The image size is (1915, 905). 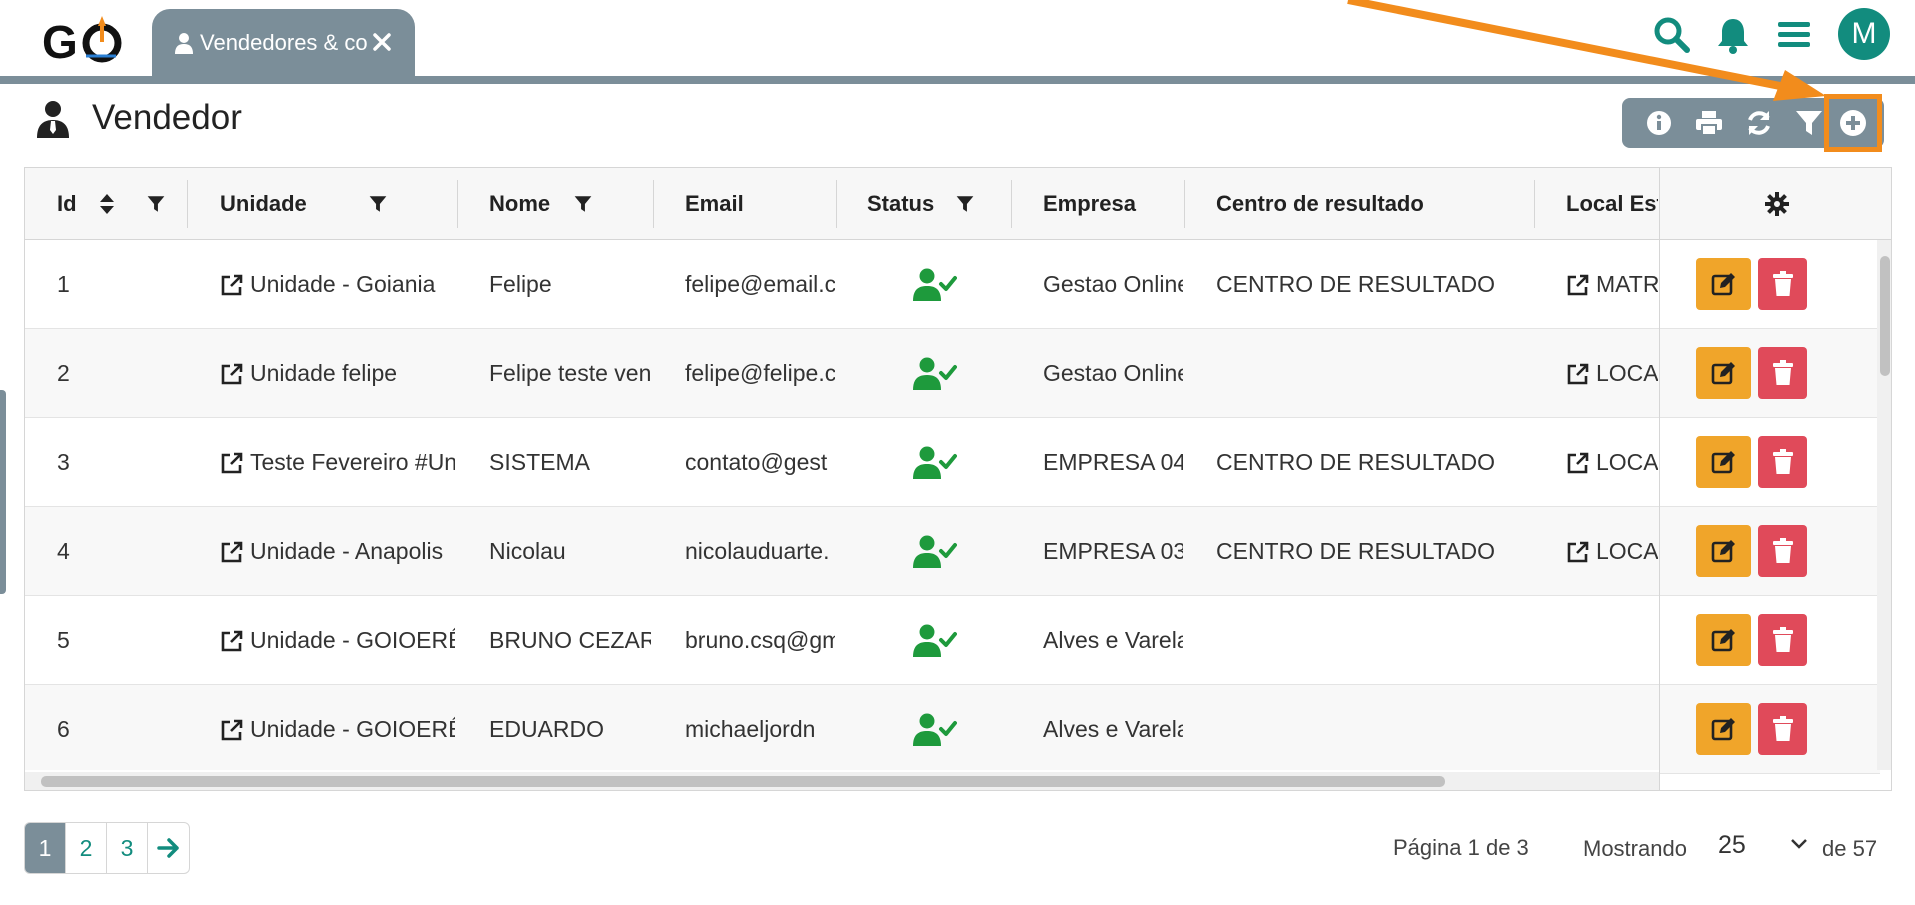 I want to click on cell-nome: Nicolau, so click(x=570, y=551).